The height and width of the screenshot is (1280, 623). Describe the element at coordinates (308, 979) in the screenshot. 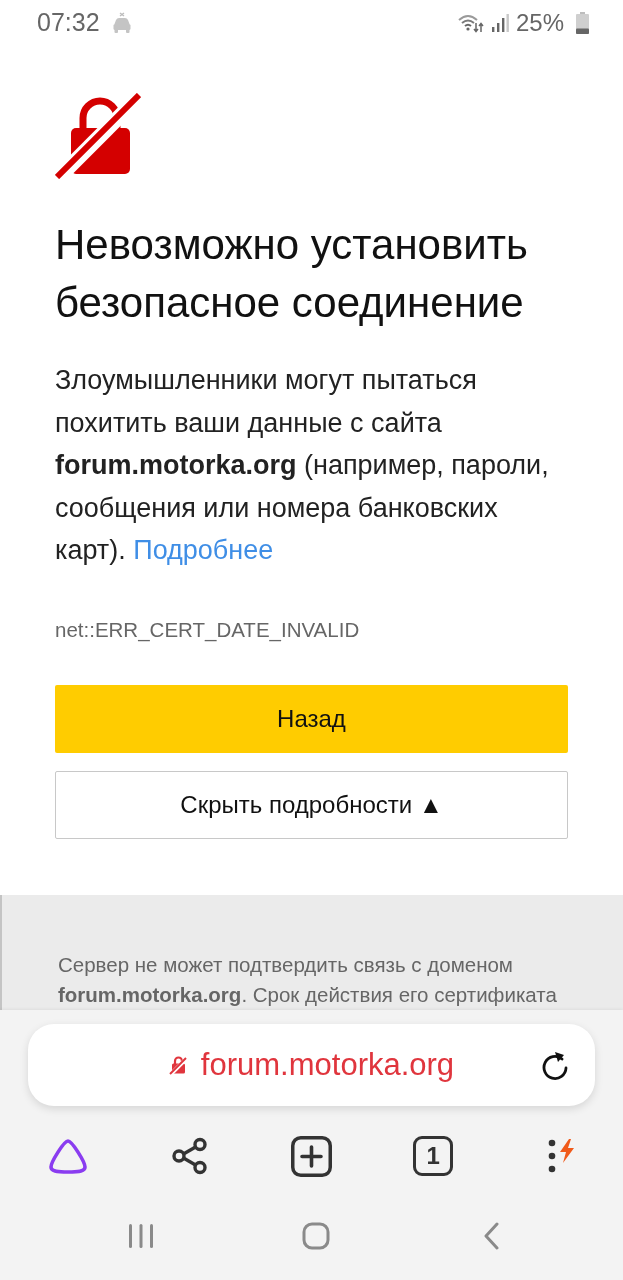

I see `details-text: Сервер не может подтвердить связь с доменом forum.motorka.org. Срок действия его сертификата` at that location.